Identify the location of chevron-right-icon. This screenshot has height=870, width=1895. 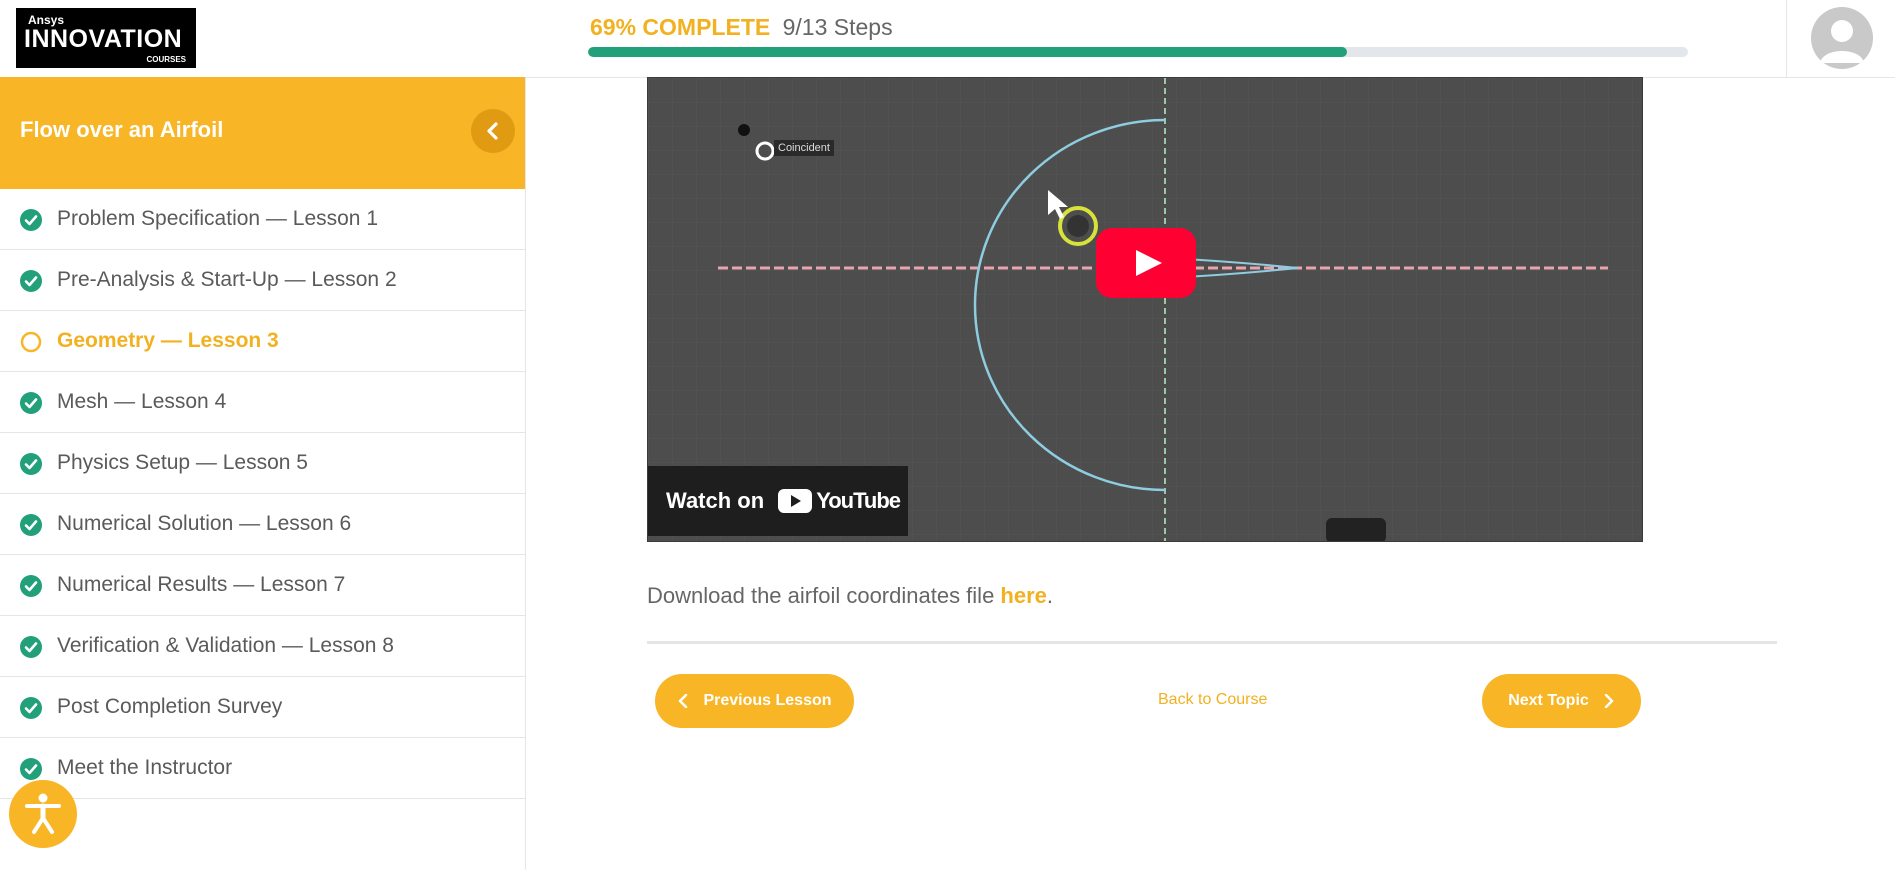
(1609, 701).